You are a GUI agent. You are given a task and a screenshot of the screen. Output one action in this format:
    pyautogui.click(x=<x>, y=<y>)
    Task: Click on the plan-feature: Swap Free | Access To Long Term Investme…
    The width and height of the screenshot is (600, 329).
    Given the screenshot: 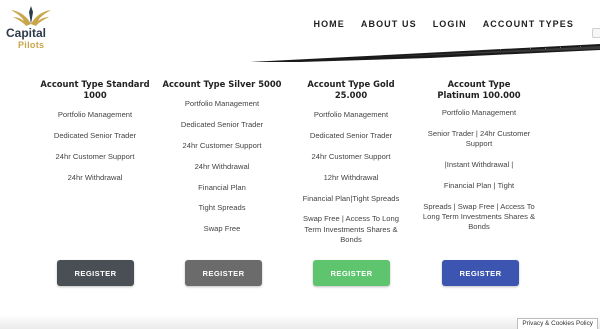 What is the action you would take?
    pyautogui.click(x=351, y=229)
    